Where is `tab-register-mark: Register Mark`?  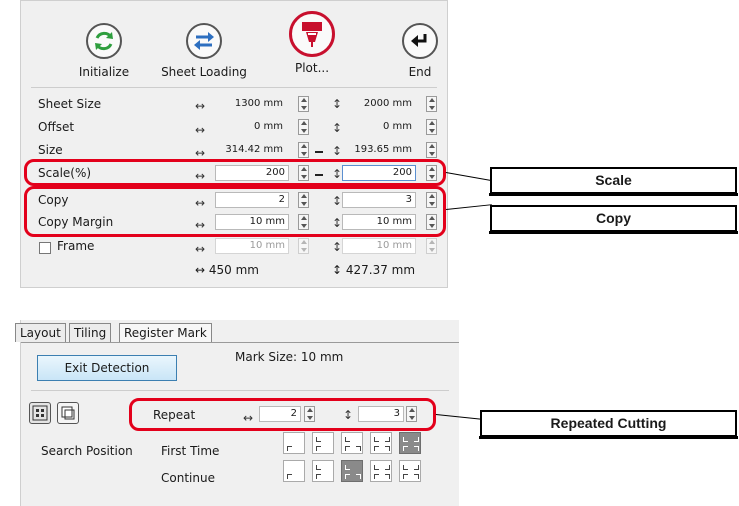 tab-register-mark: Register Mark is located at coordinates (165, 332).